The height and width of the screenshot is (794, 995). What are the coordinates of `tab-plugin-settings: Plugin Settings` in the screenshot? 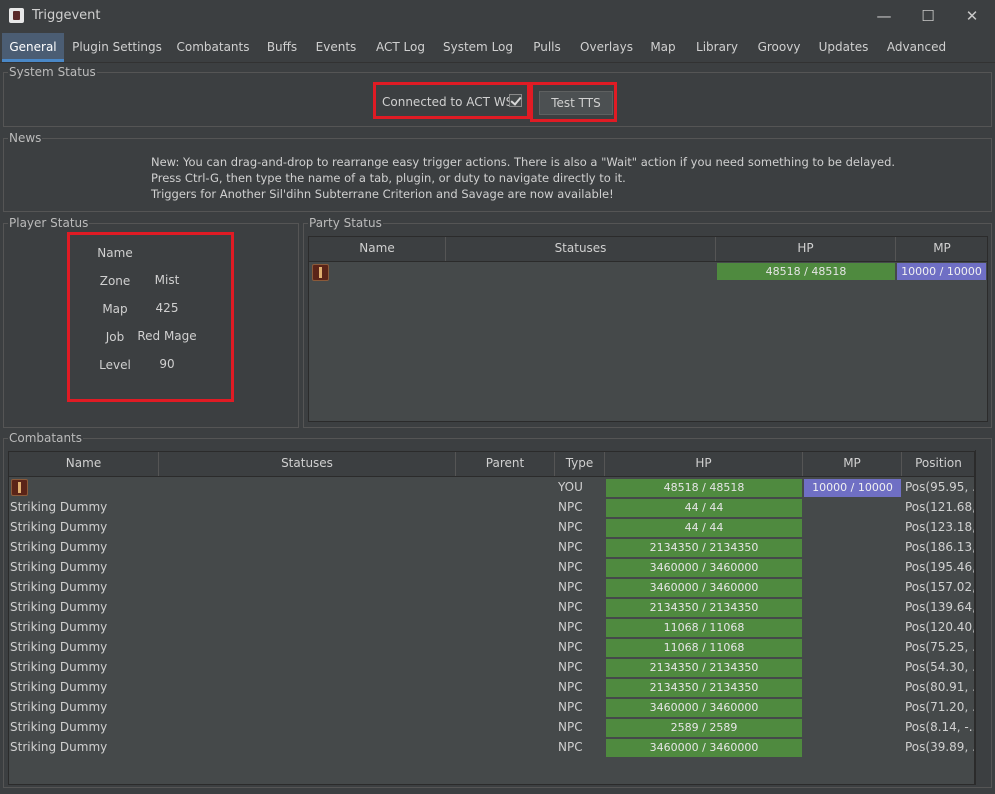 It's located at (117, 47).